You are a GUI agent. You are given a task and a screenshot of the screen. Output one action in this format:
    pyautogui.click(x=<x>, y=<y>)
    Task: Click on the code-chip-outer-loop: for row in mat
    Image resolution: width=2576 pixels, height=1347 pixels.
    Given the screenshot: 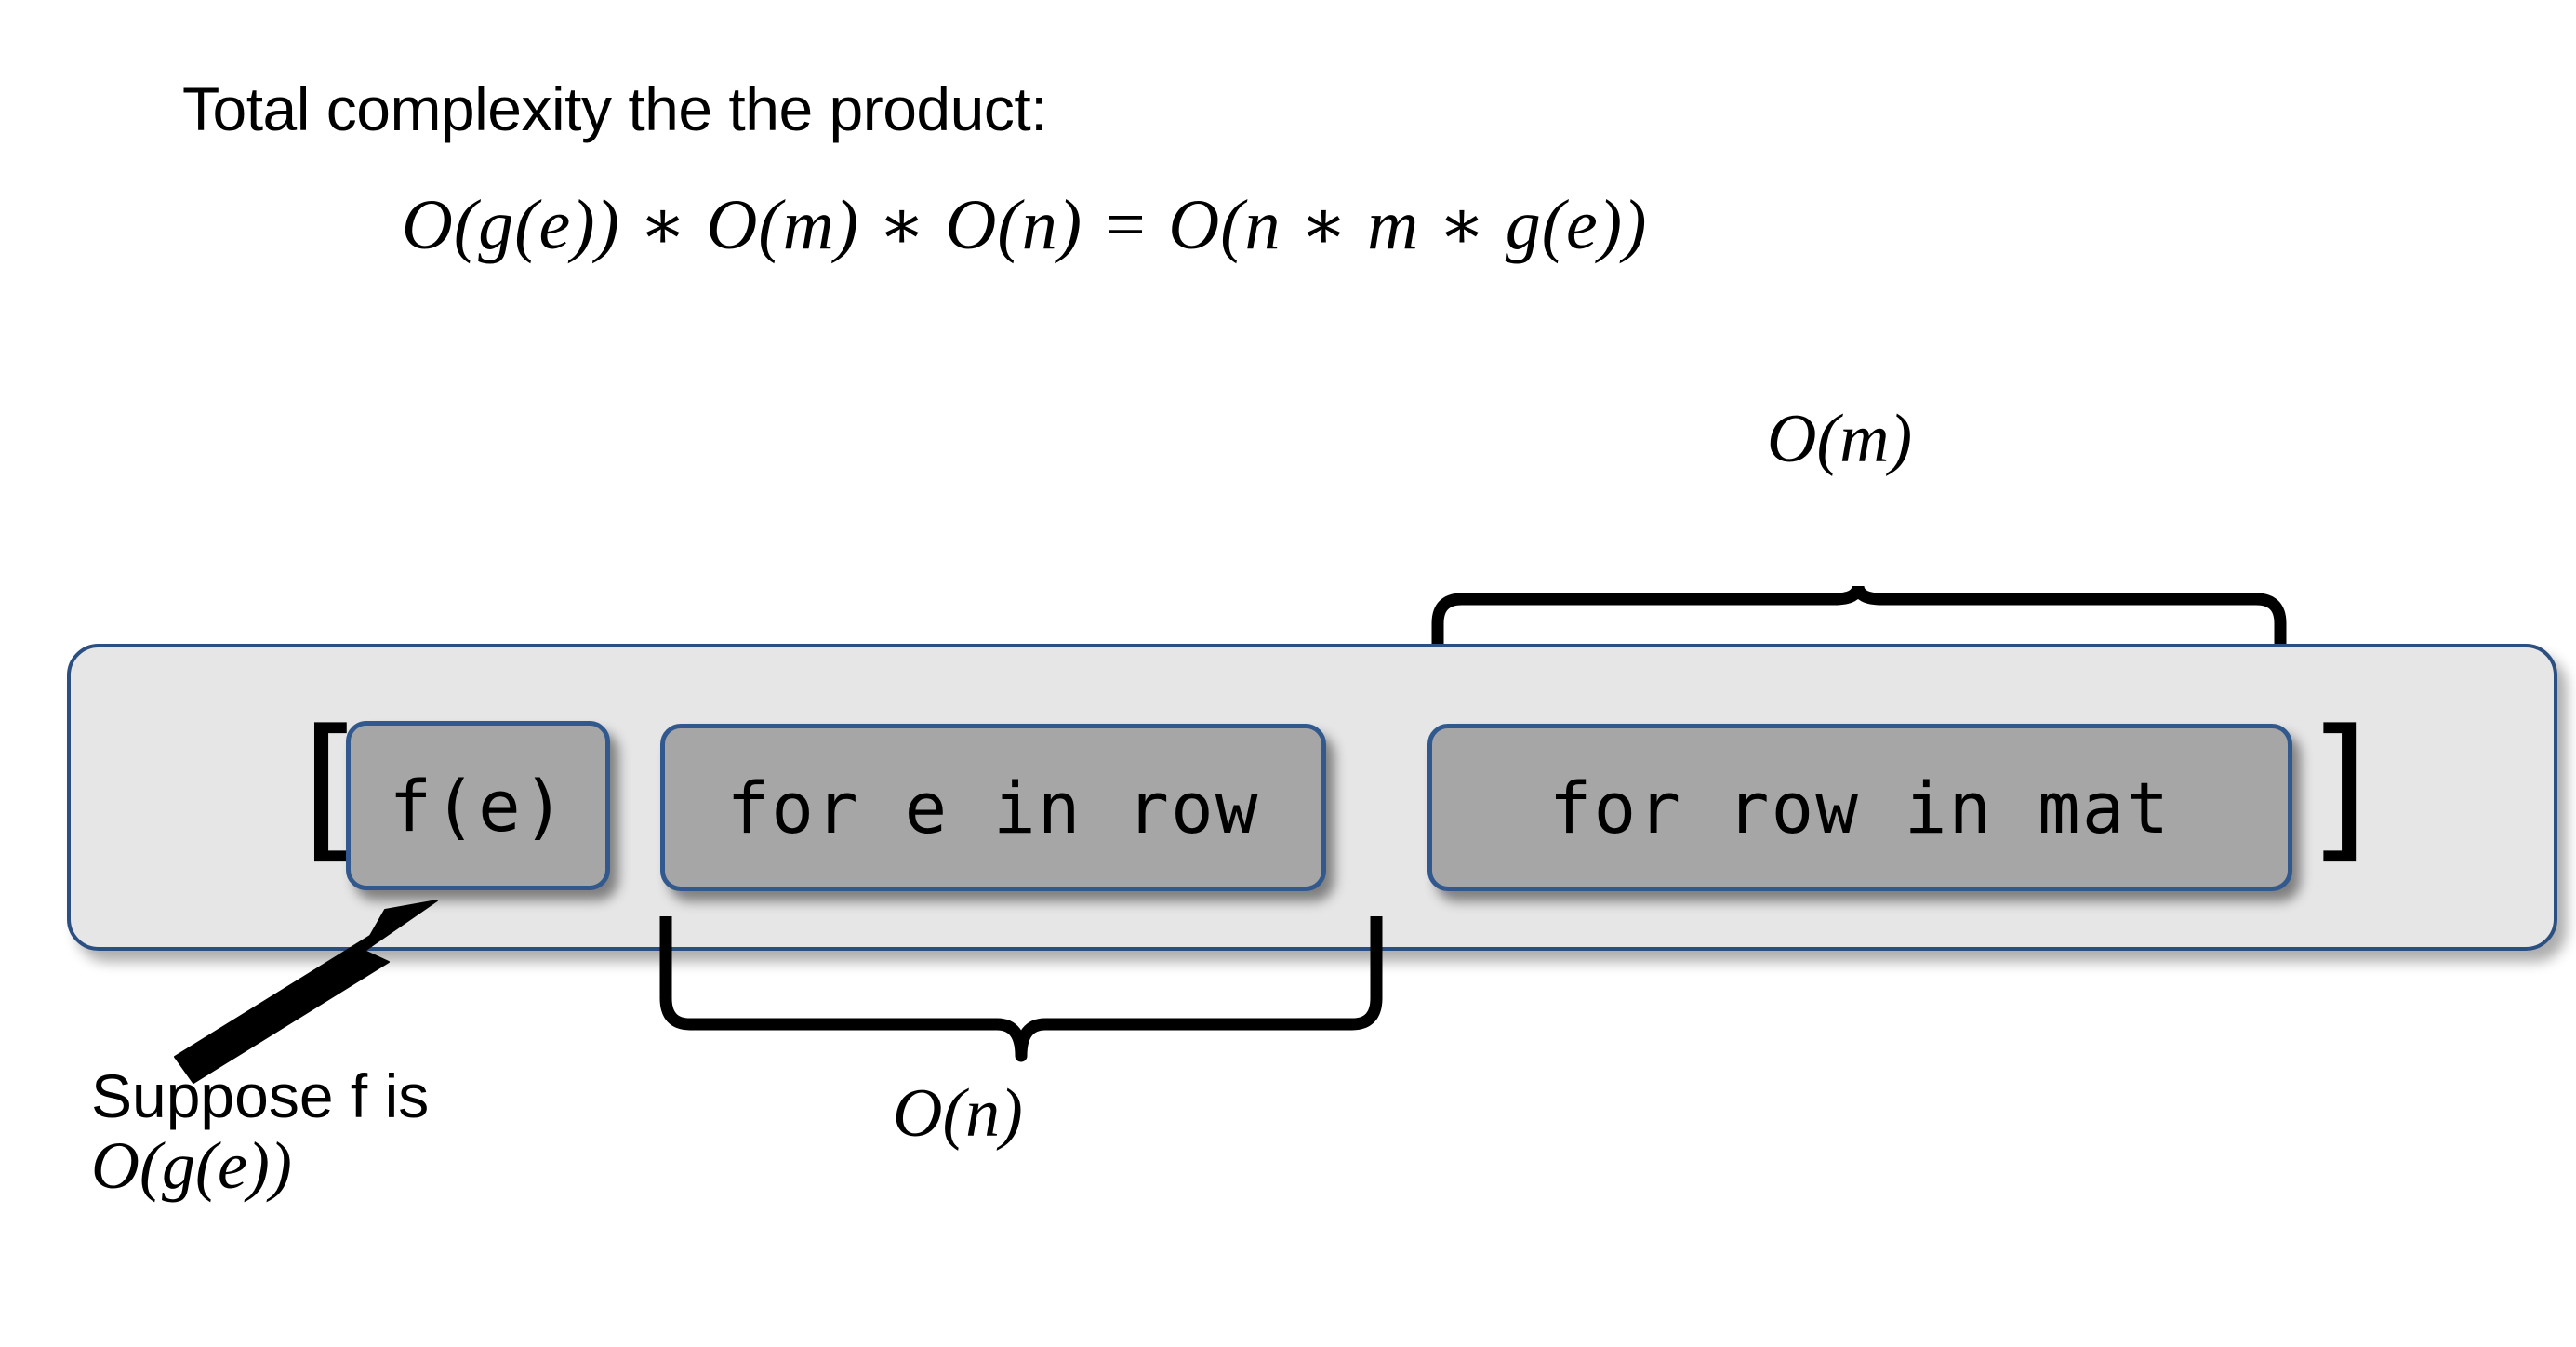 What is the action you would take?
    pyautogui.click(x=1859, y=807)
    